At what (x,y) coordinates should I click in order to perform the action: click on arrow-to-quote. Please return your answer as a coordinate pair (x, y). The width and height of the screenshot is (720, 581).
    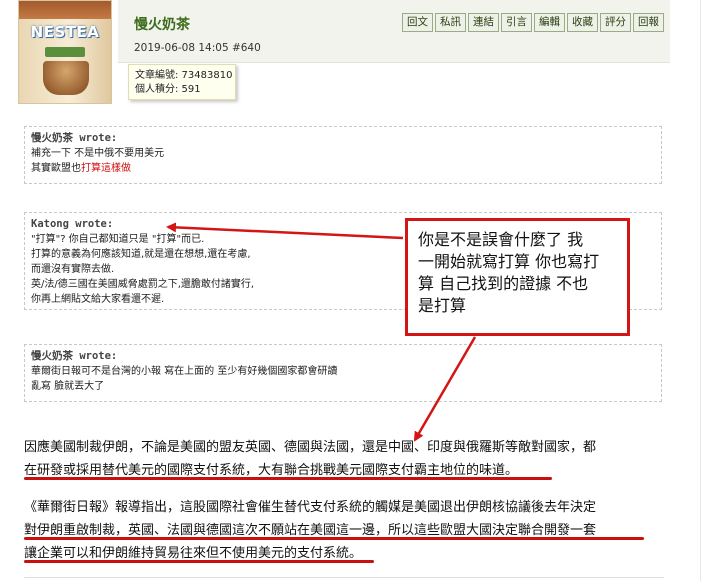
    Looking at the image, I should click on (285, 231).